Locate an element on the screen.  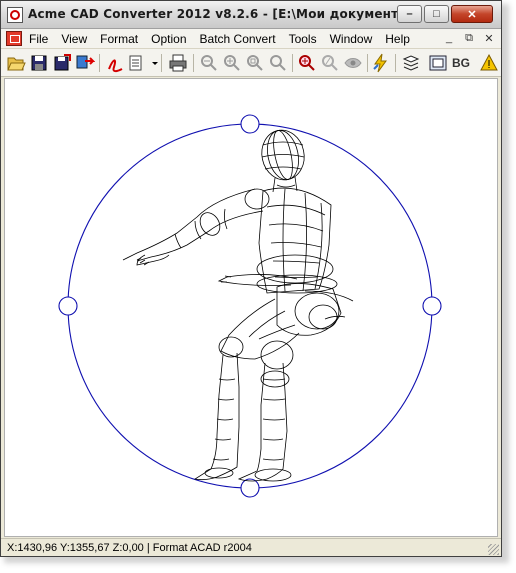
mdi-buttons: _ ⧉ ✕ is located at coordinates (469, 38).